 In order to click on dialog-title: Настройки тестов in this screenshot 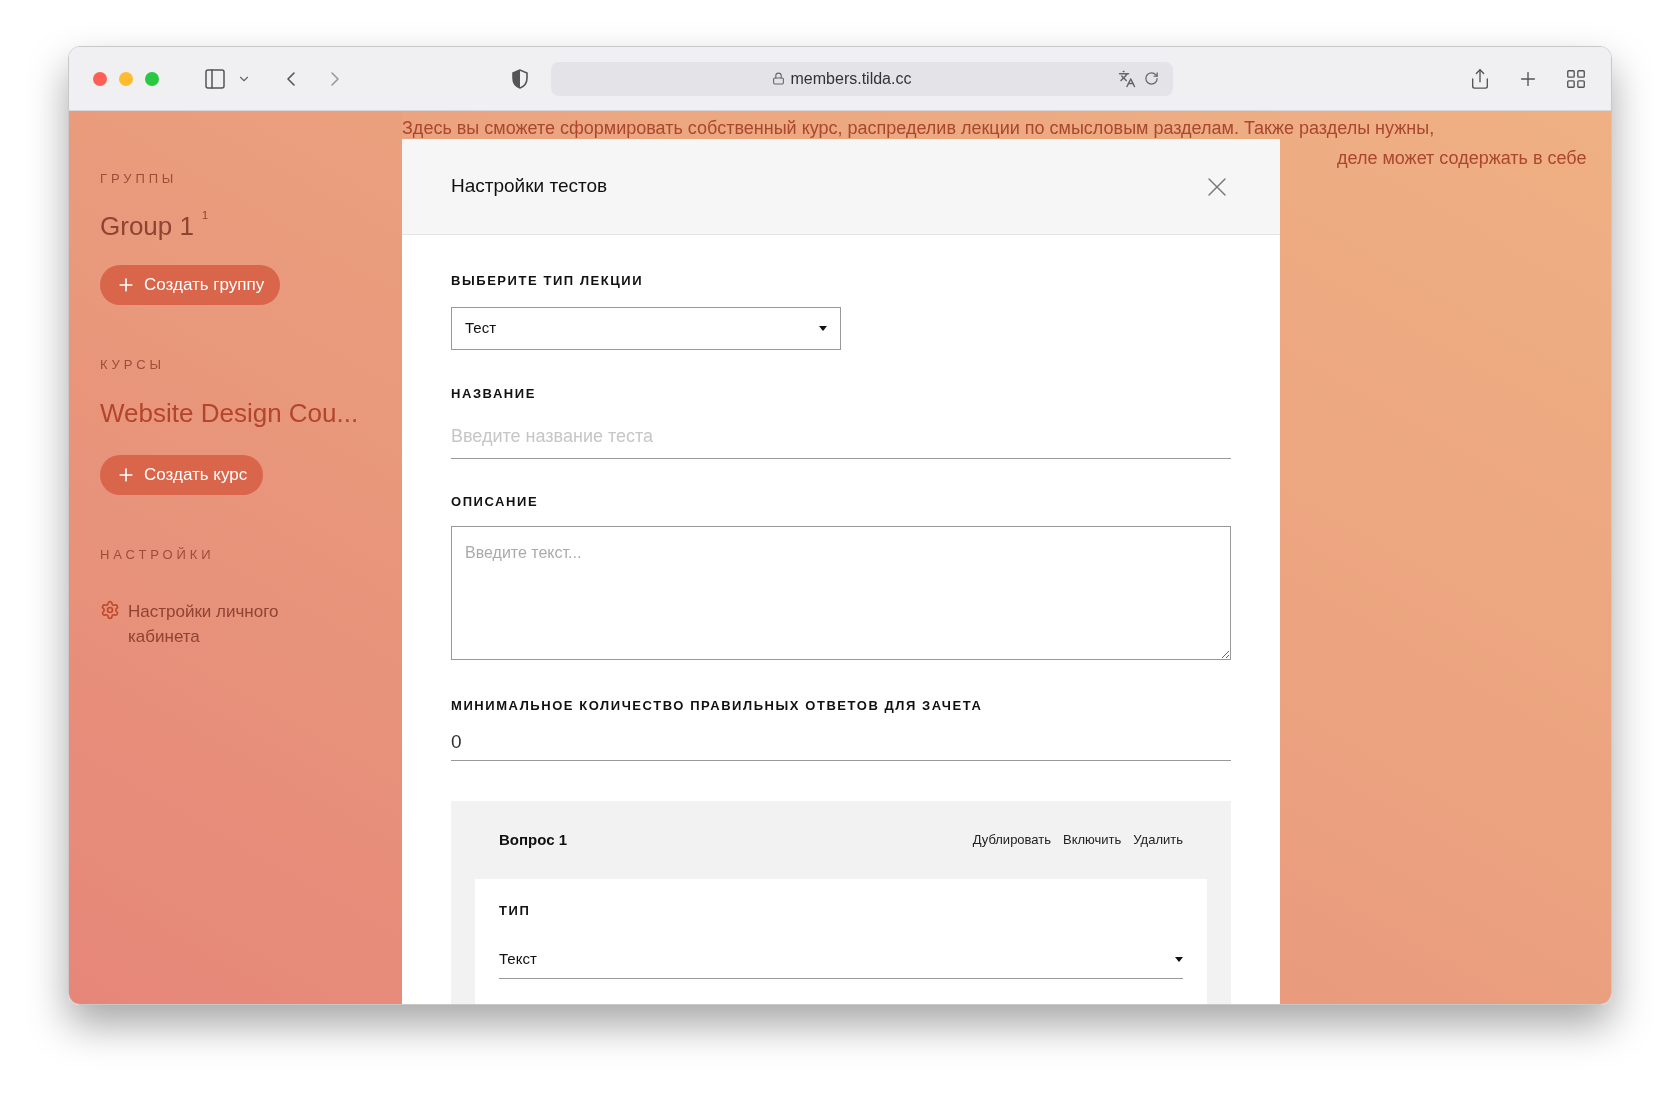, I will do `click(529, 186)`.